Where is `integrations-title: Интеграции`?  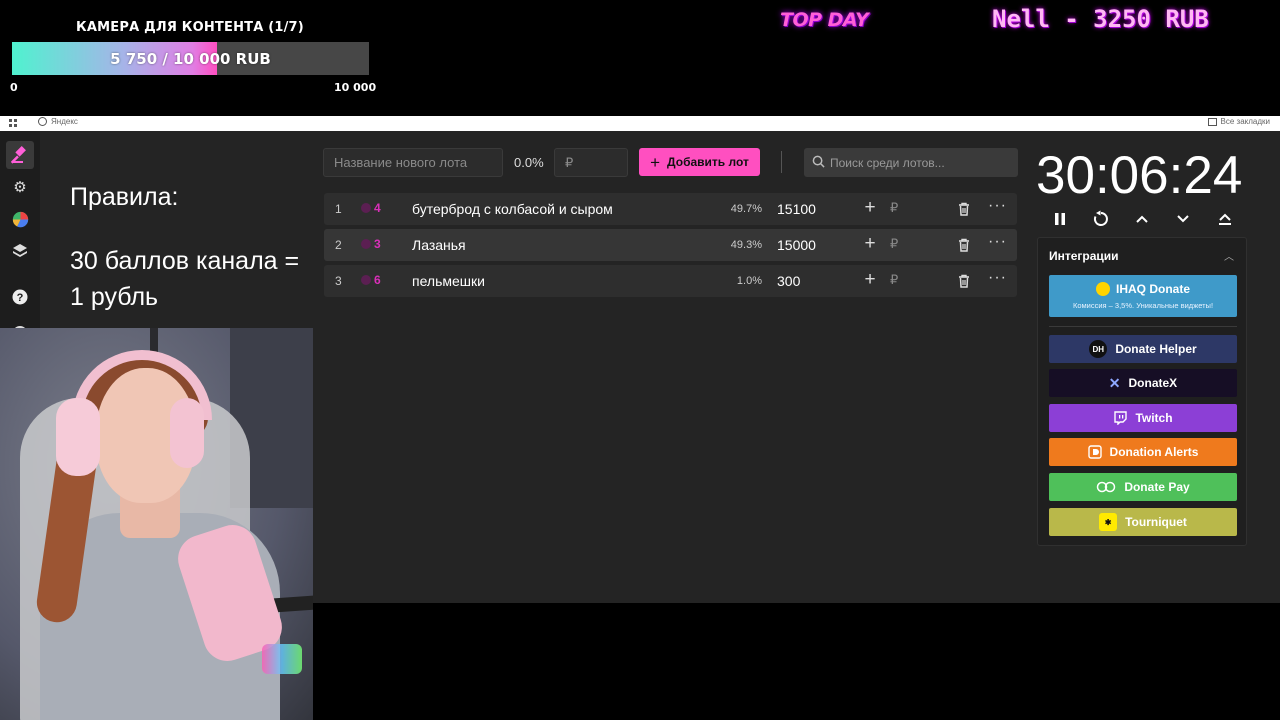
integrations-title: Интеграции is located at coordinates (1084, 256).